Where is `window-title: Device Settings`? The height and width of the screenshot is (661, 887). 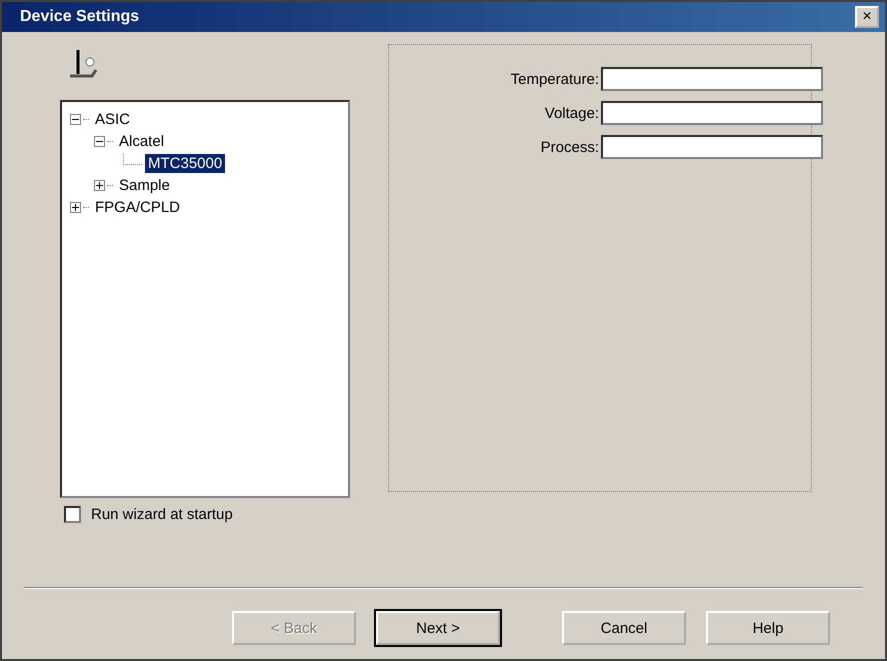 window-title: Device Settings is located at coordinates (80, 17).